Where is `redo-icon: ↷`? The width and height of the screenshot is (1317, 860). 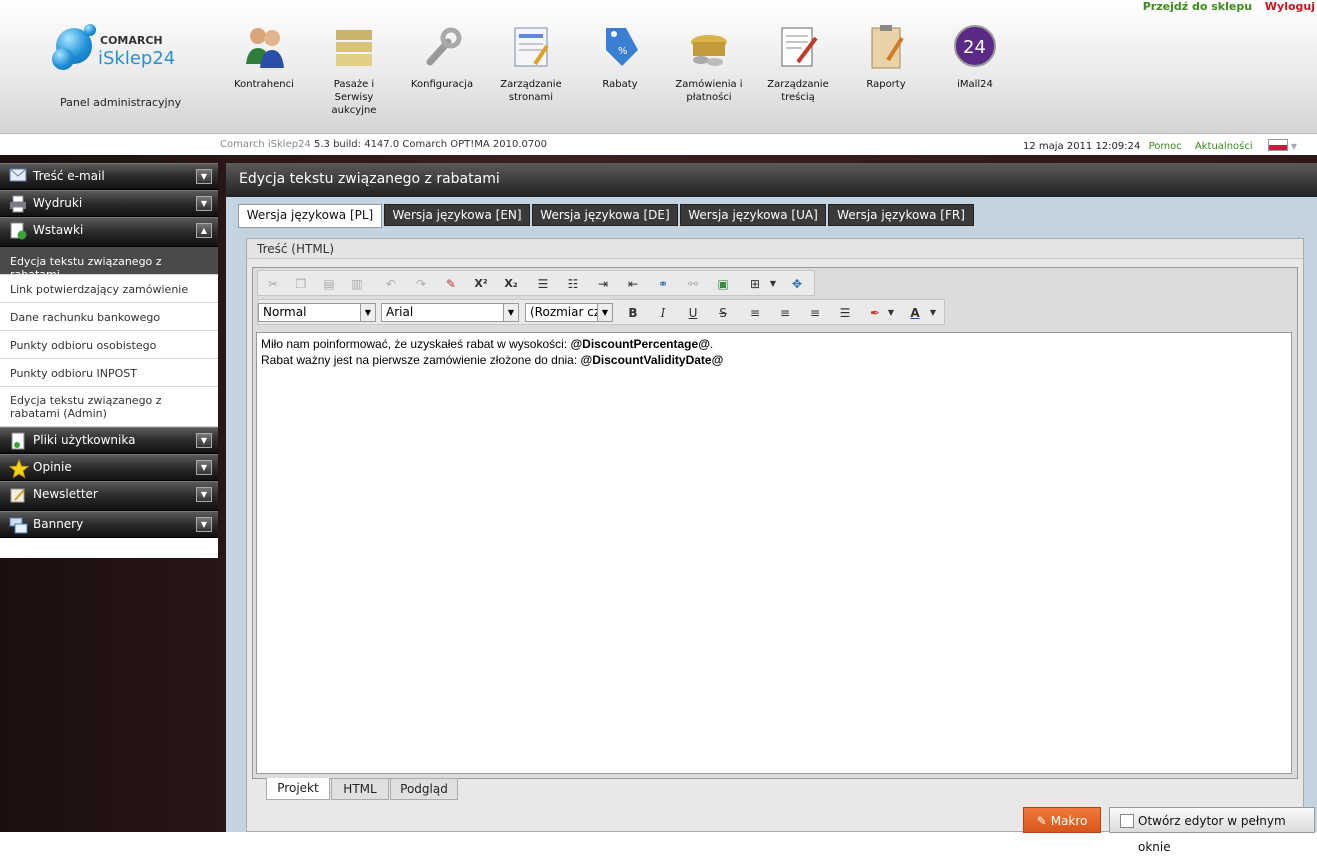
redo-icon: ↷ is located at coordinates (421, 284).